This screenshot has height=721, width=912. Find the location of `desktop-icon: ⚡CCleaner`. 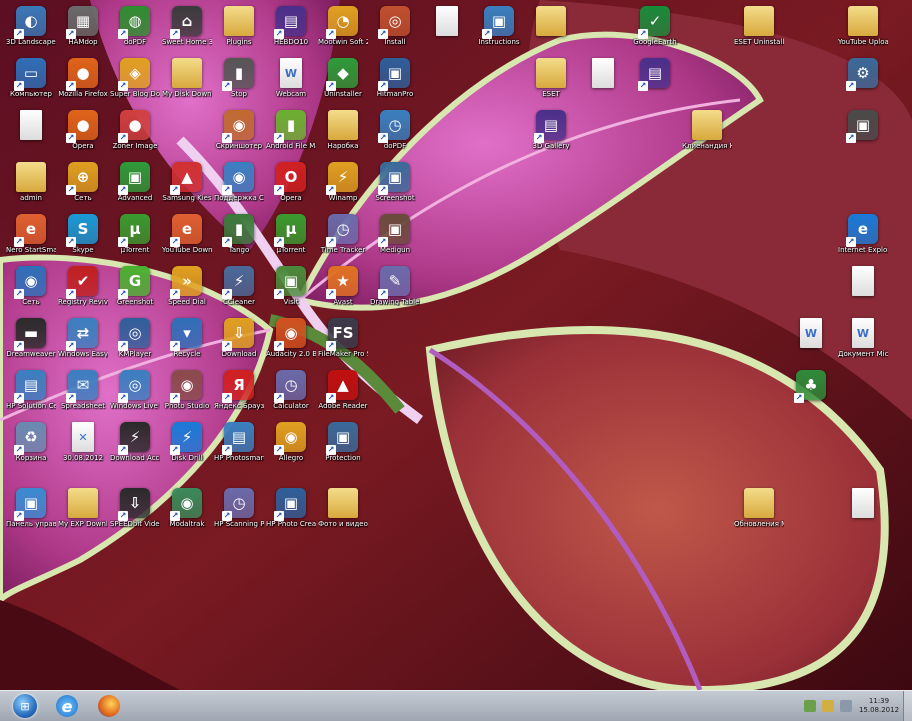

desktop-icon: ⚡CCleaner is located at coordinates (239, 290).